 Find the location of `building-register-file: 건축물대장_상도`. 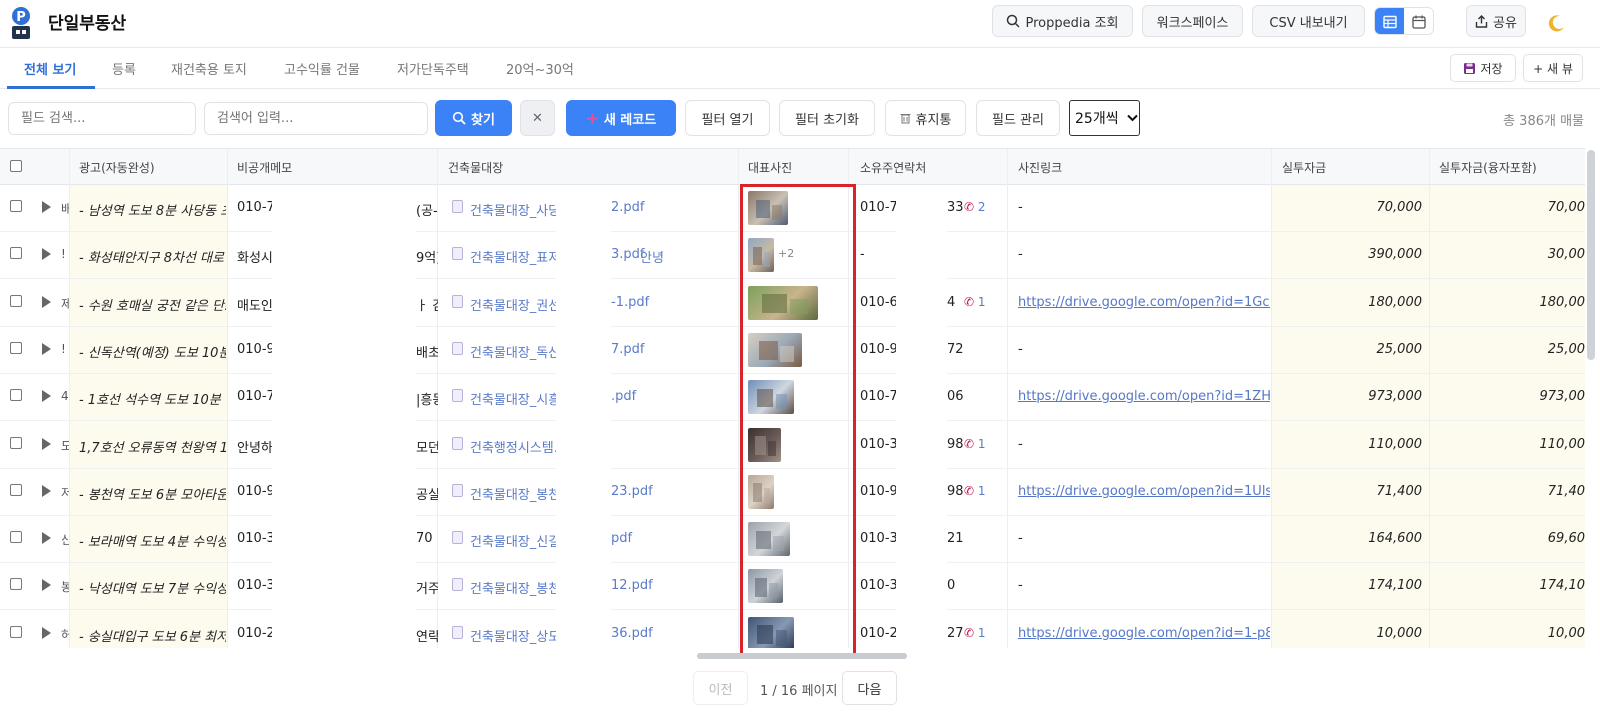

building-register-file: 건축물대장_상도 is located at coordinates (514, 635).